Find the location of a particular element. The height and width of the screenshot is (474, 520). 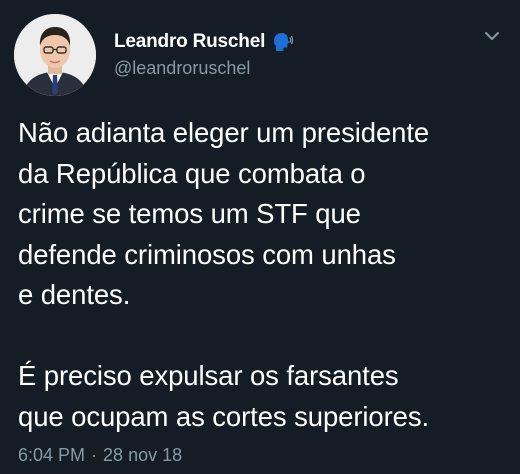

name-row: Leandro Ruschel is located at coordinates (204, 42).